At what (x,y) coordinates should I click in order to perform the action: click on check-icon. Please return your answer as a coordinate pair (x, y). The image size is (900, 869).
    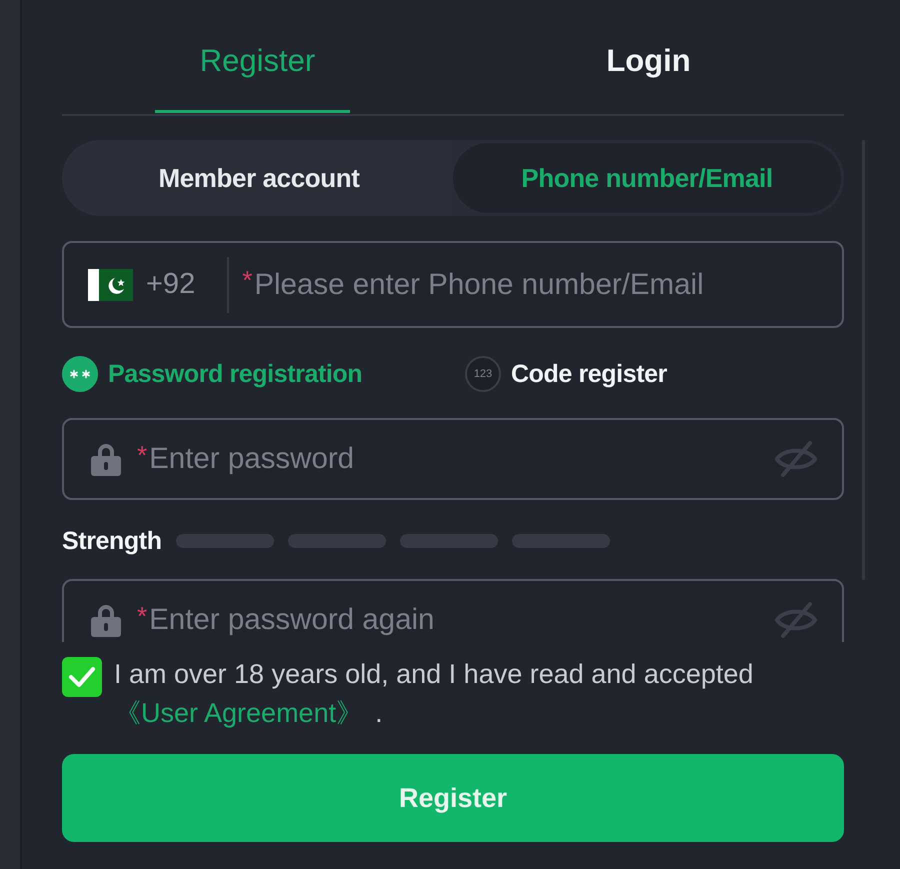
    Looking at the image, I should click on (82, 677).